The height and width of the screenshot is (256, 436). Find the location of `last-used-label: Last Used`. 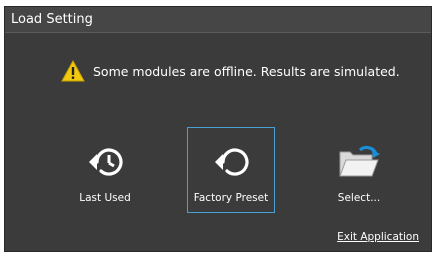

last-used-label: Last Used is located at coordinates (105, 198).